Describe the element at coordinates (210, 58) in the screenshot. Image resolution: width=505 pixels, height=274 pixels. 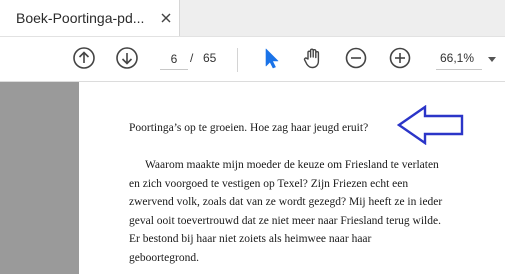
I see `total-pages: 65` at that location.